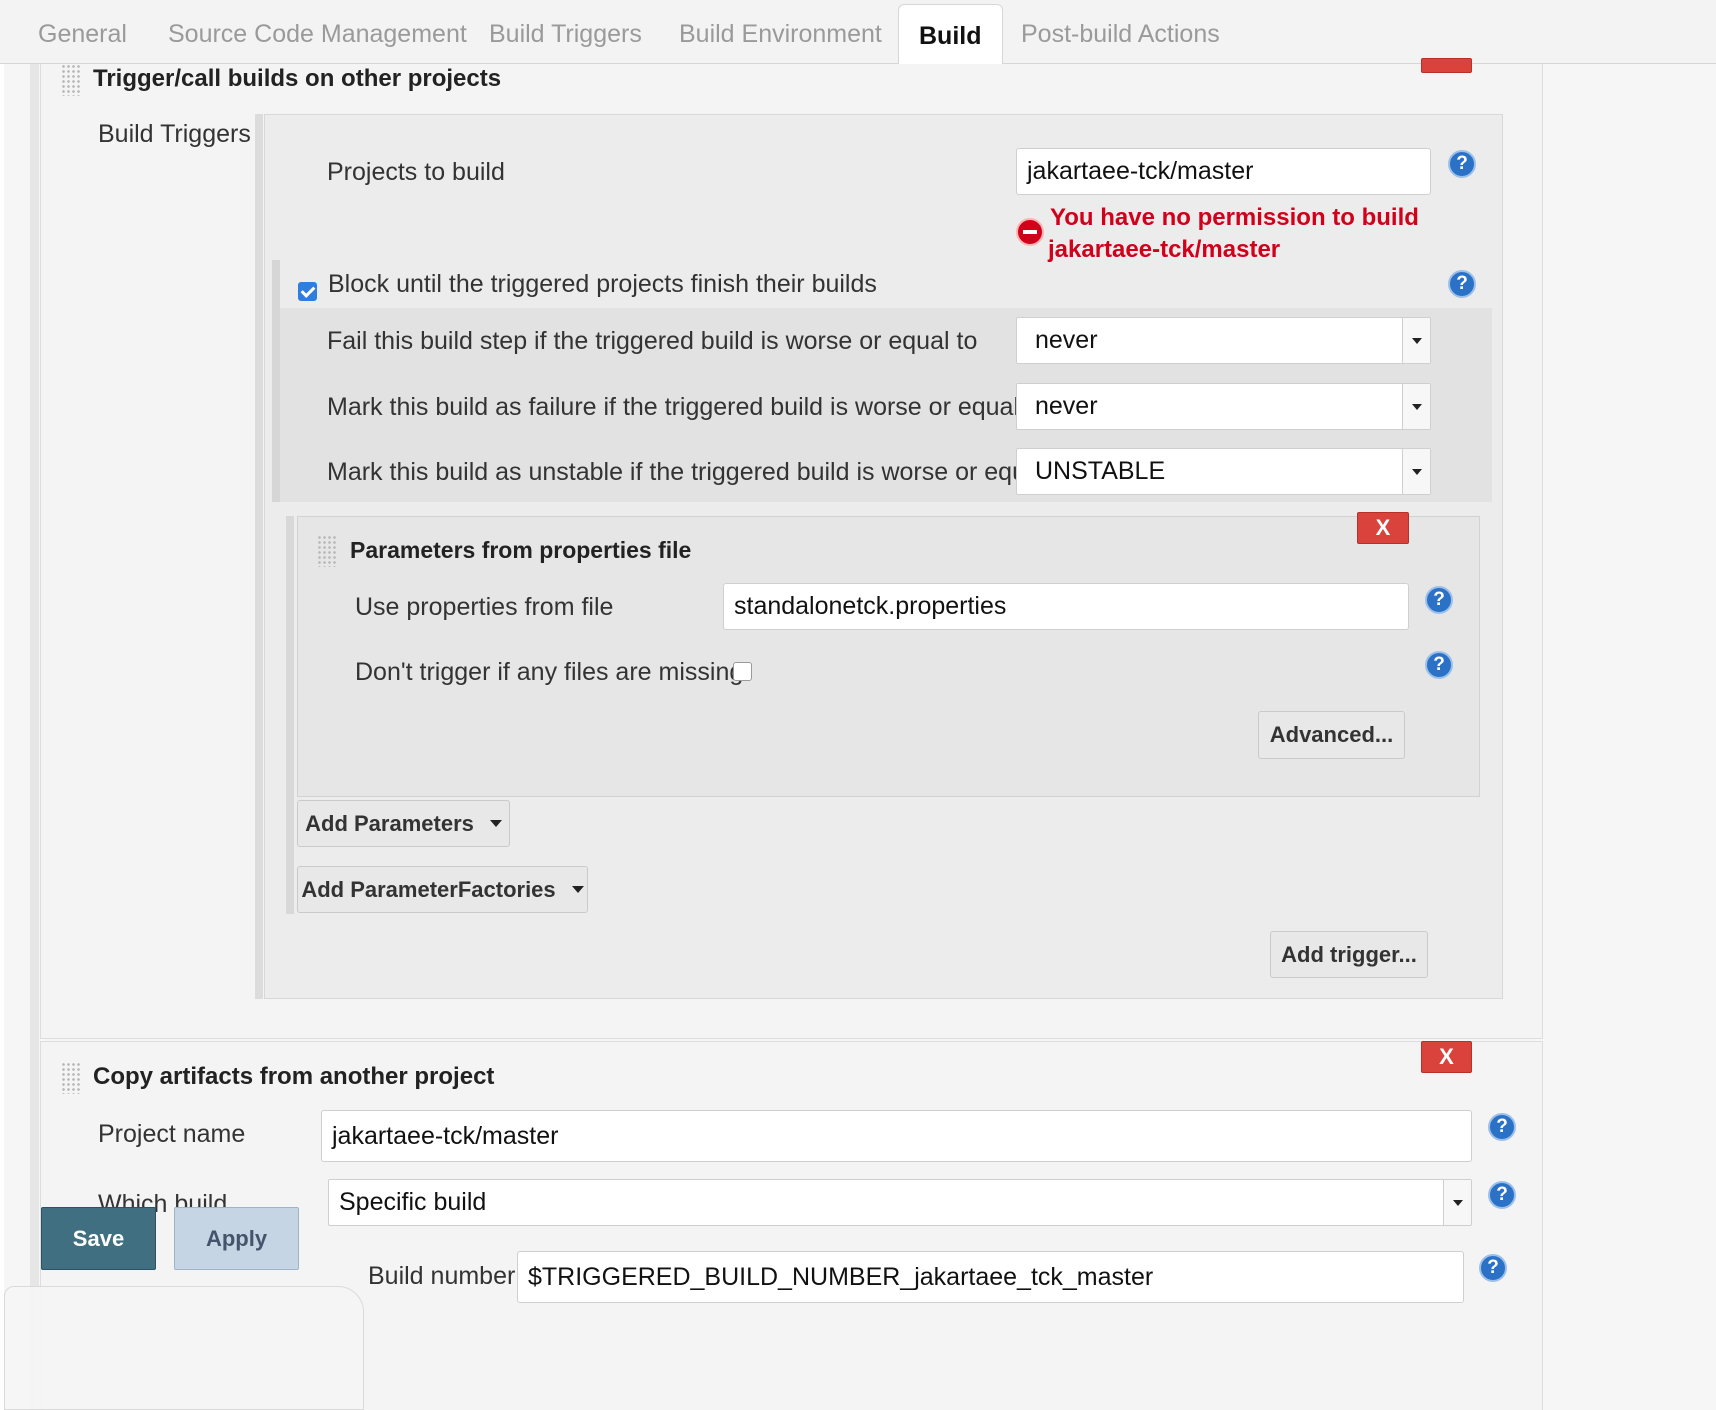 Image resolution: width=1716 pixels, height=1410 pixels. Describe the element at coordinates (521, 550) in the screenshot. I see `params-title: Parameters from properties file` at that location.